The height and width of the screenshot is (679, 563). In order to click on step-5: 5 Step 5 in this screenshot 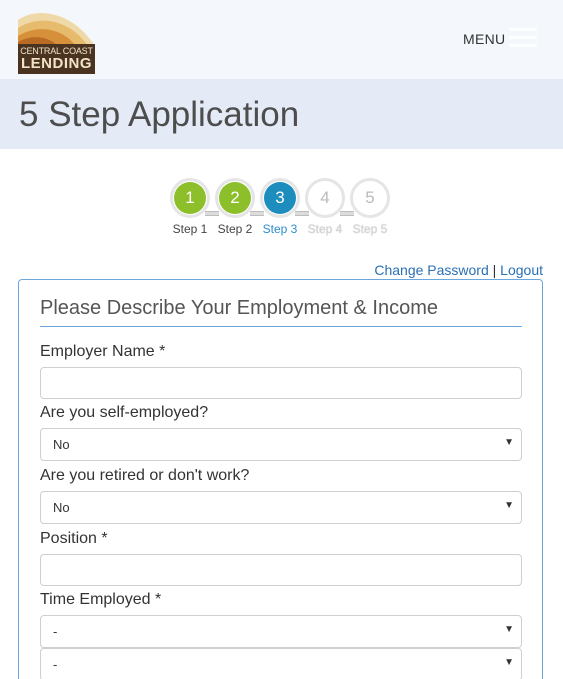, I will do `click(370, 207)`.